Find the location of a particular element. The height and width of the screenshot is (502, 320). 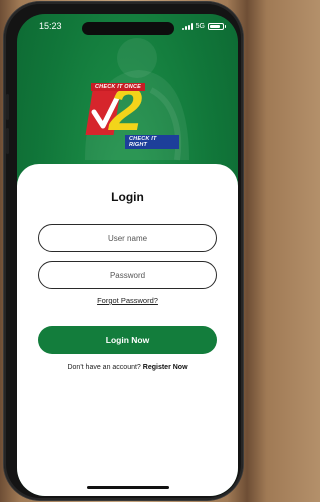

register-link: Register Now is located at coordinates (165, 367).